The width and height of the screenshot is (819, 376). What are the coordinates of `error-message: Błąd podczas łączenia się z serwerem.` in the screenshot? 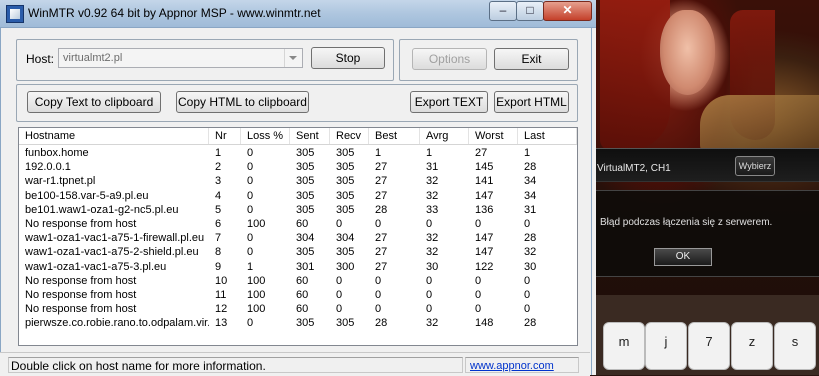 It's located at (686, 222).